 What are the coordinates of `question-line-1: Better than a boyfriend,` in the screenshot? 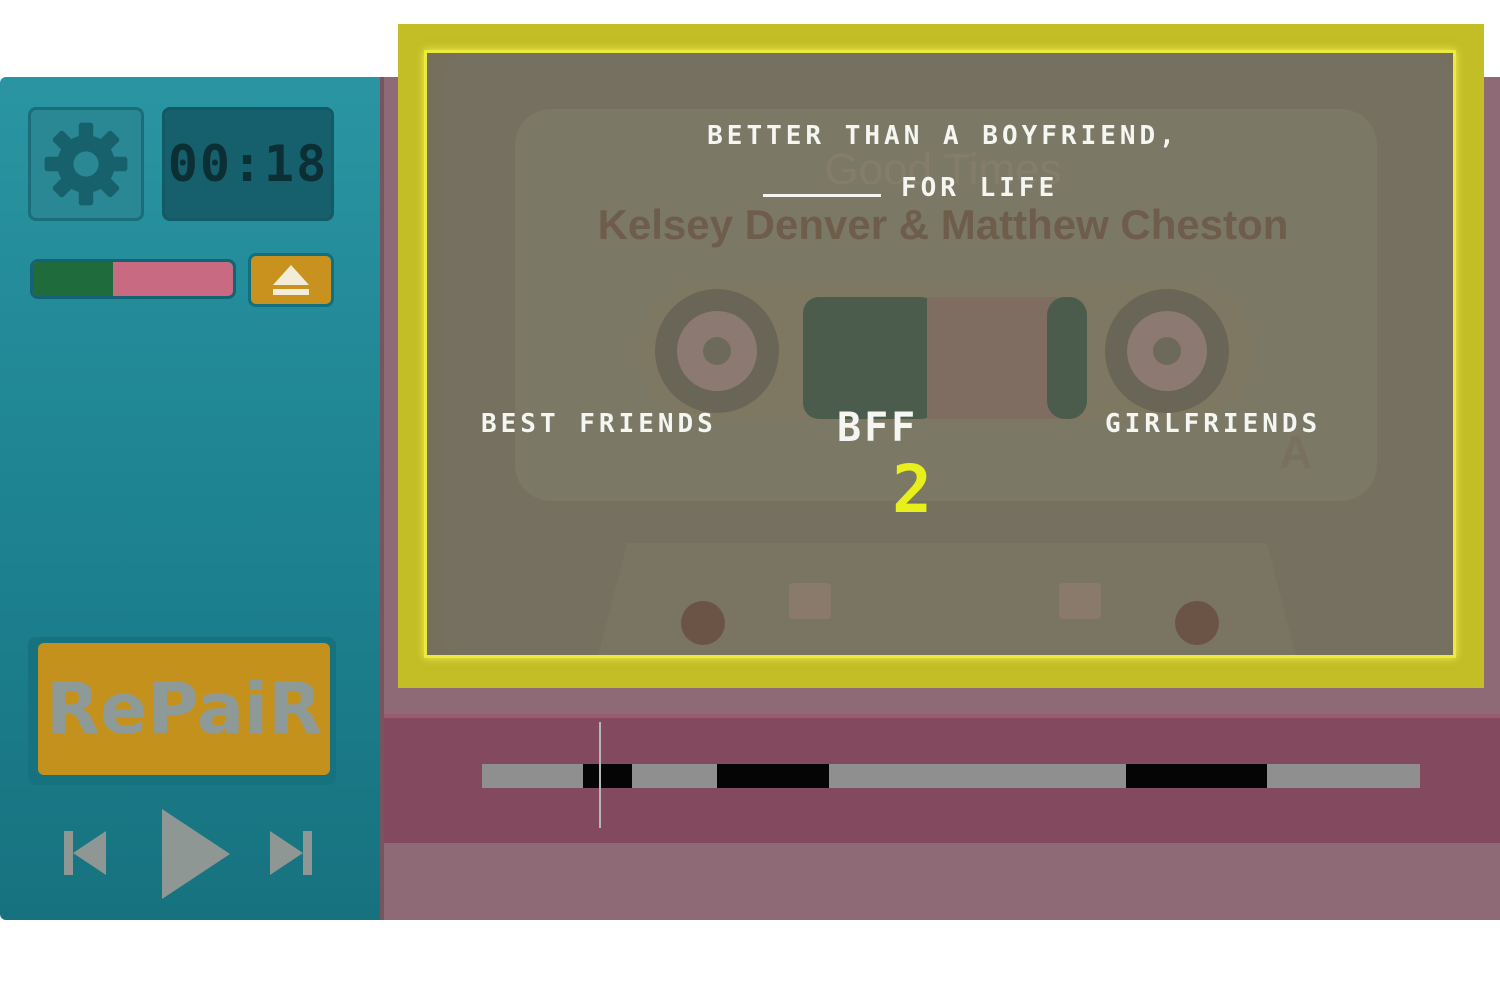 It's located at (943, 136).